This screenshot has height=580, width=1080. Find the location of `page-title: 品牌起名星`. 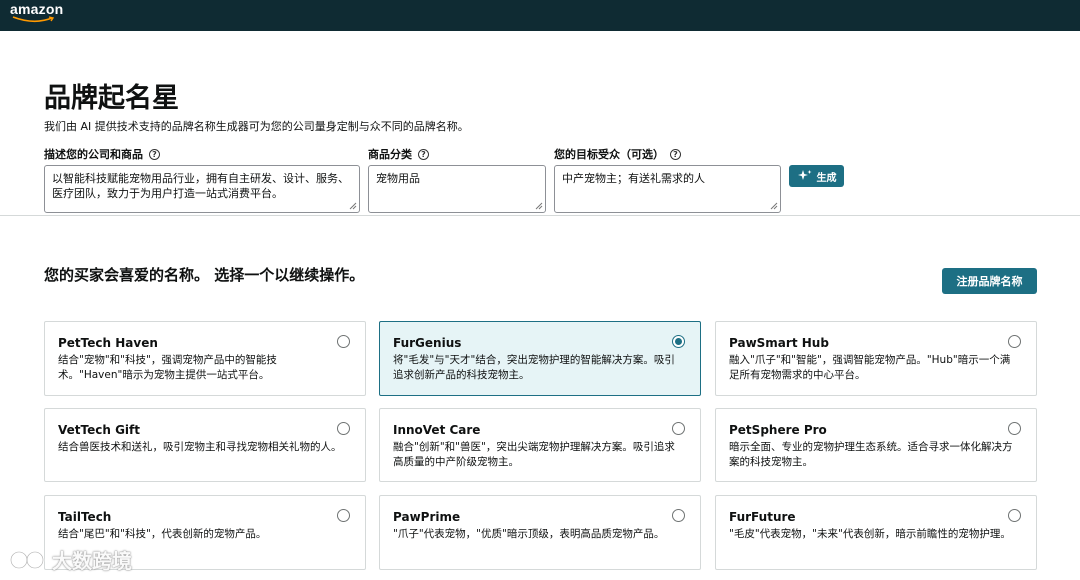

page-title: 品牌起名星 is located at coordinates (111, 98).